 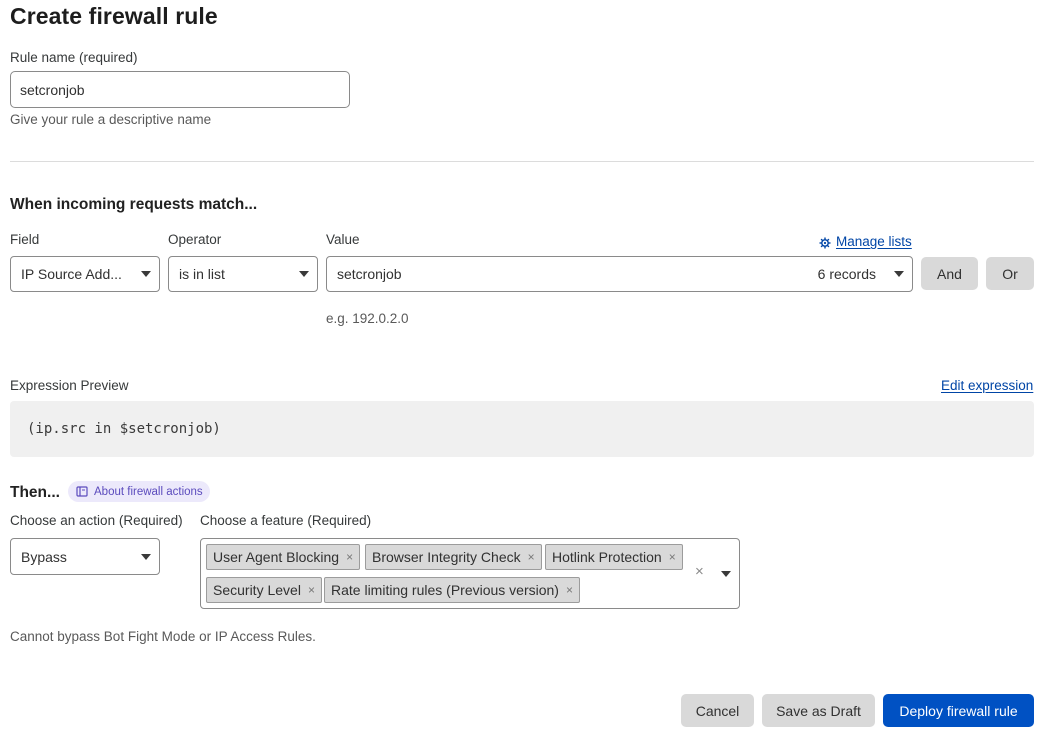 What do you see at coordinates (522, 161) in the screenshot?
I see `section-divider` at bounding box center [522, 161].